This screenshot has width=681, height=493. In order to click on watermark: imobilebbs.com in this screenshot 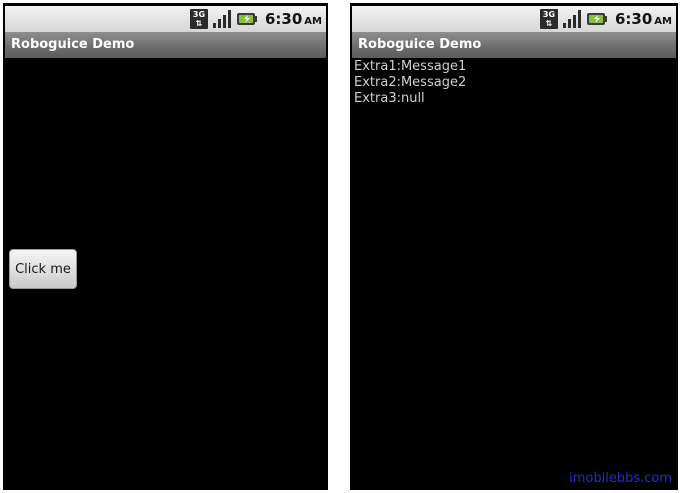, I will do `click(620, 478)`.